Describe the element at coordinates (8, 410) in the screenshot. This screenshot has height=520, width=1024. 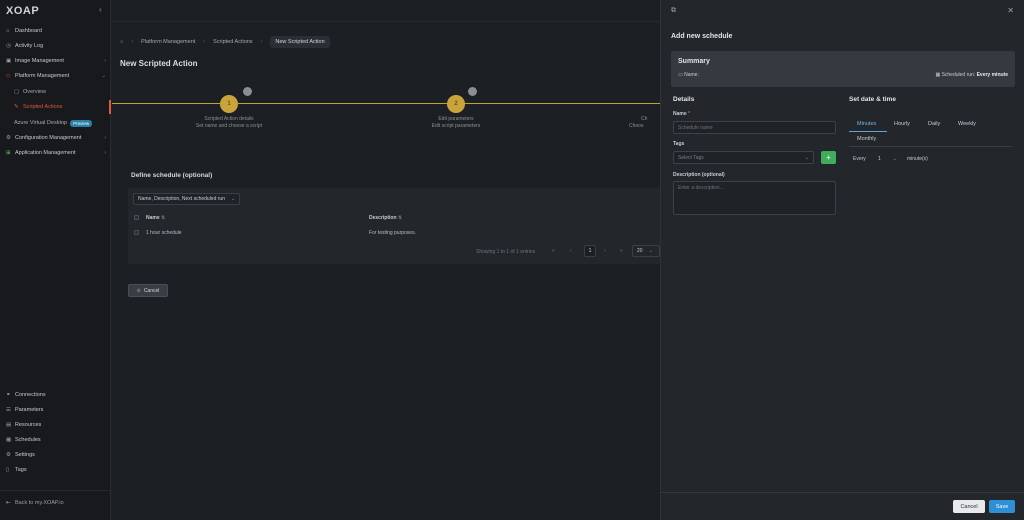
I see `list-icon: ☰` at that location.